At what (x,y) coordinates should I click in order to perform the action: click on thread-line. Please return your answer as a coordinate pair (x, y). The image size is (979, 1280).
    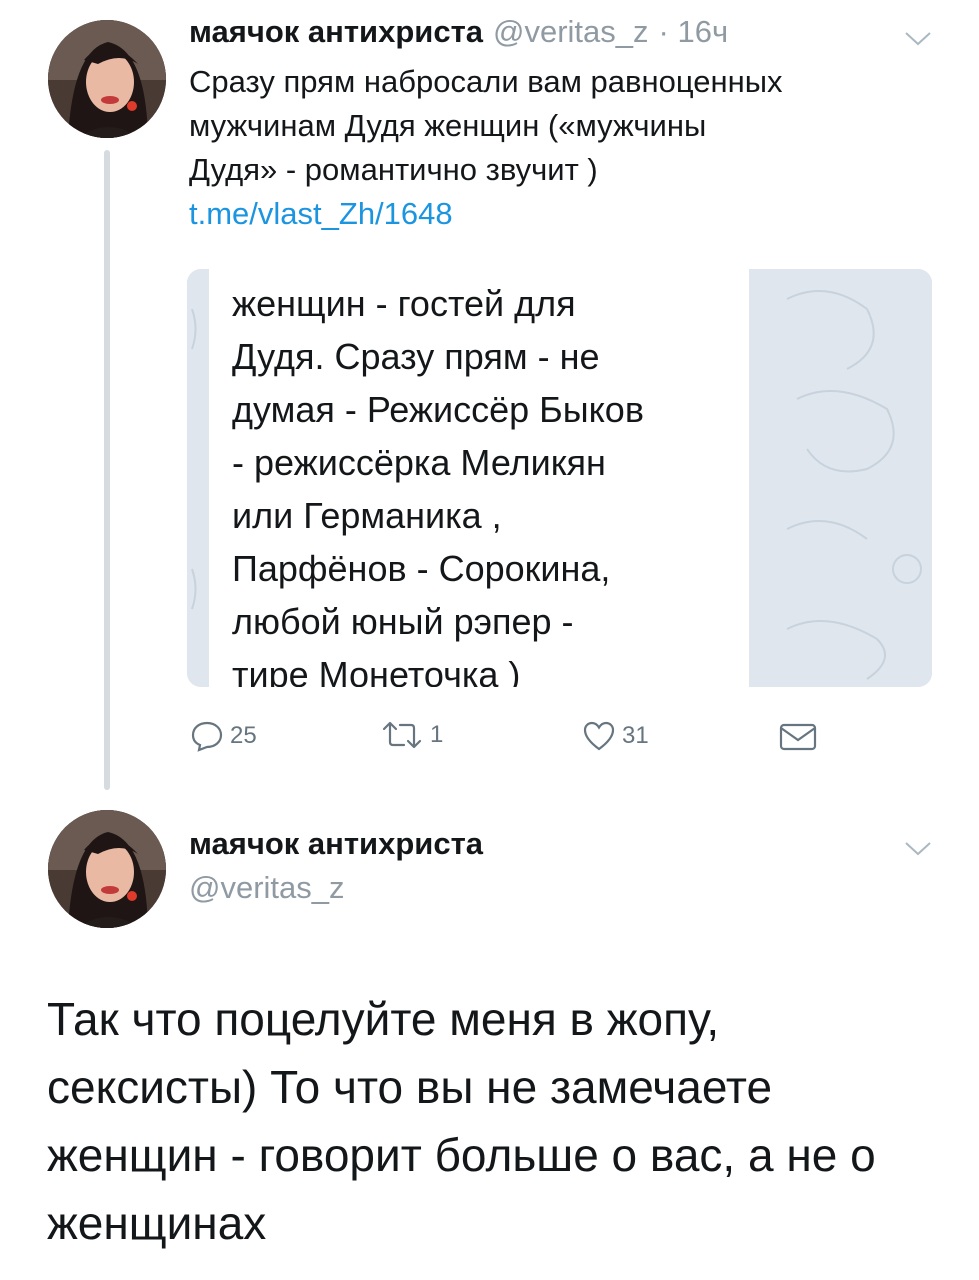
    Looking at the image, I should click on (107, 470).